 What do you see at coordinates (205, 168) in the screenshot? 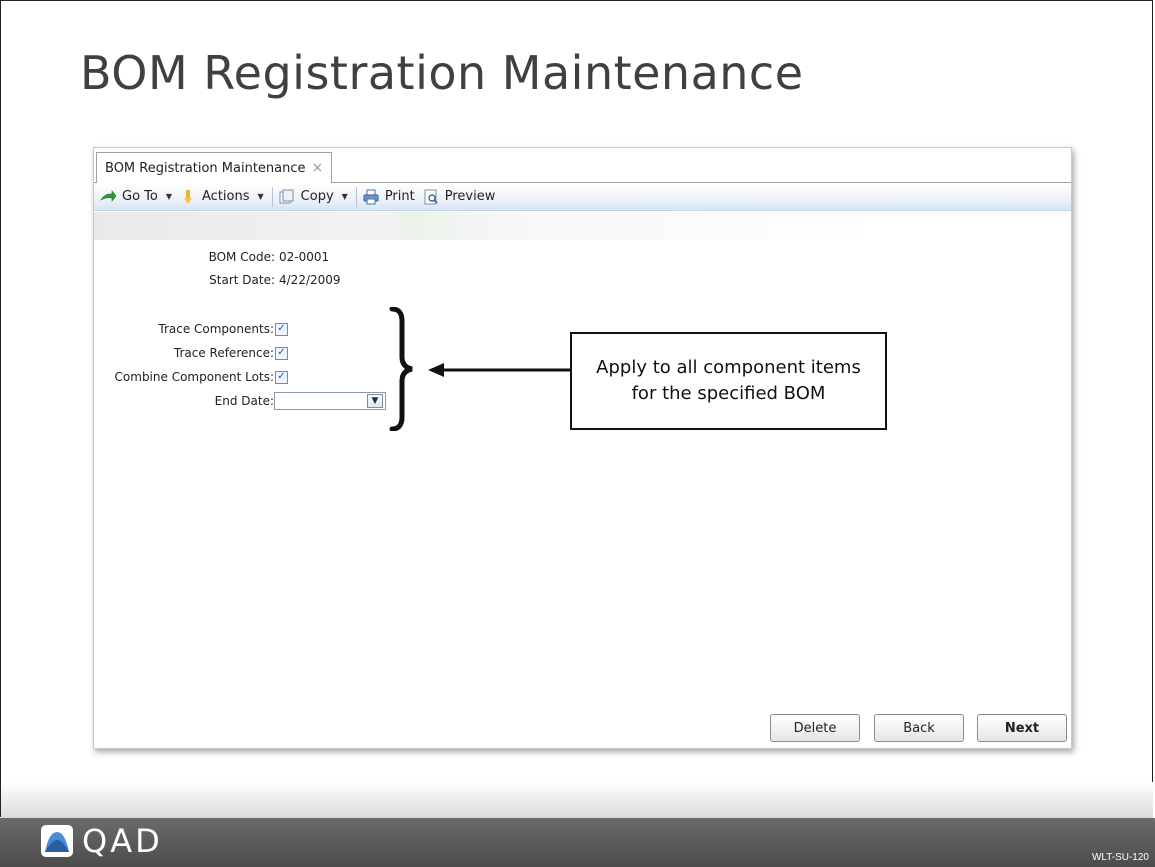
I see `tab-label: BOM Registration Maintenance` at bounding box center [205, 168].